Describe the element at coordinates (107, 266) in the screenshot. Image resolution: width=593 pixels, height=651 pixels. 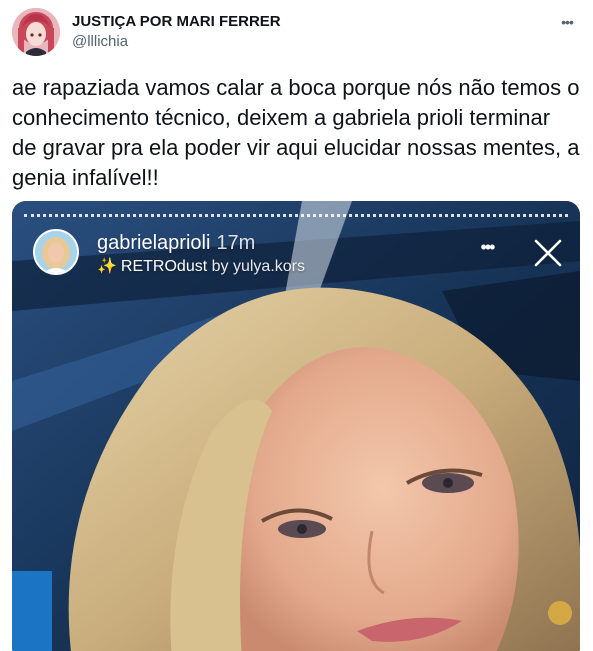
I see `sparkle-icon: ✨` at that location.